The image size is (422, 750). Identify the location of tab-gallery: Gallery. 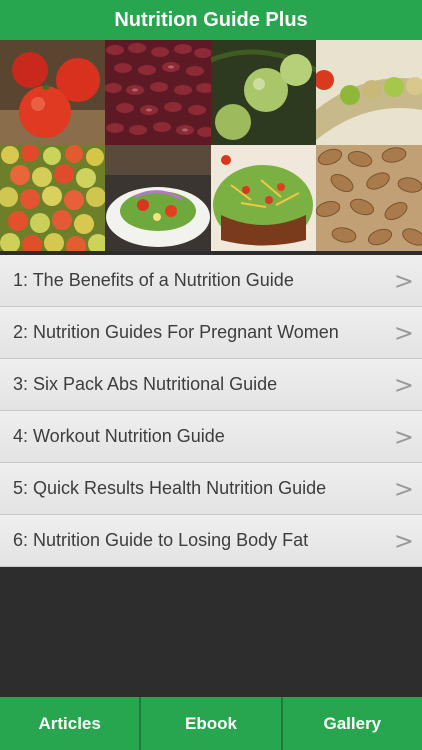
(352, 723).